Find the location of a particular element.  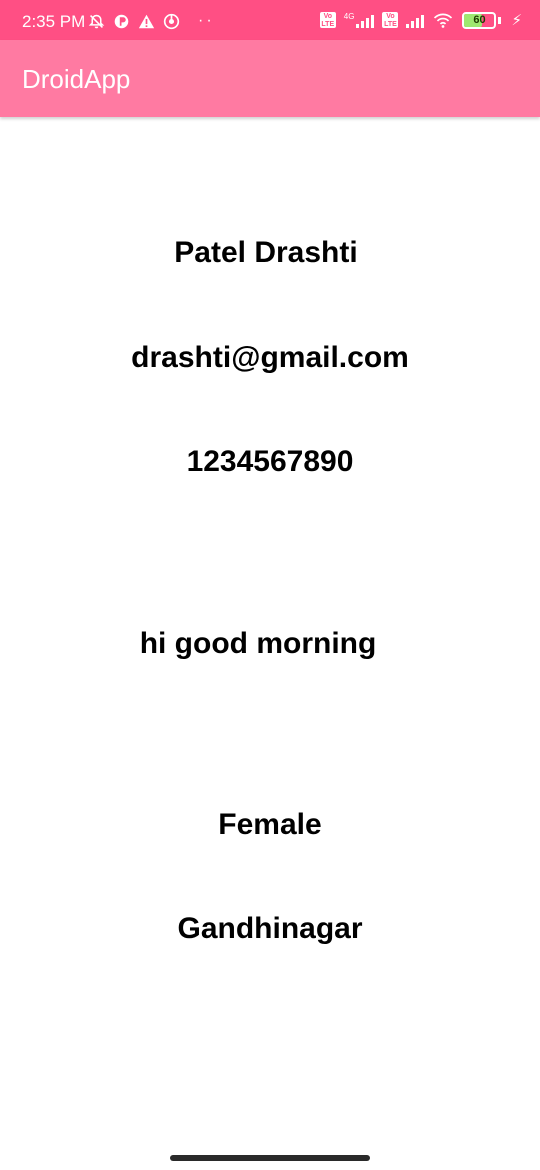

charging-icon: ⚡ is located at coordinates (516, 20).